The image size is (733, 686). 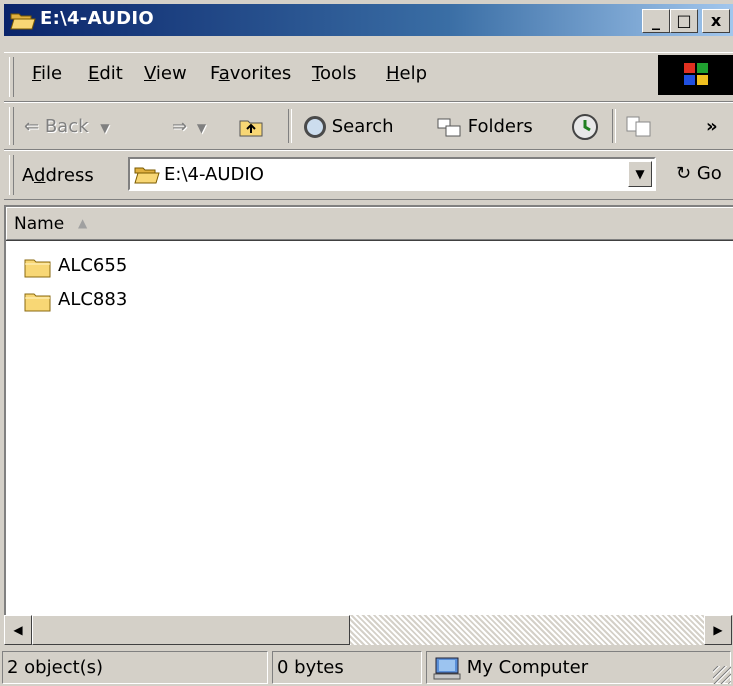 I want to click on folders-icon, so click(x=449, y=127).